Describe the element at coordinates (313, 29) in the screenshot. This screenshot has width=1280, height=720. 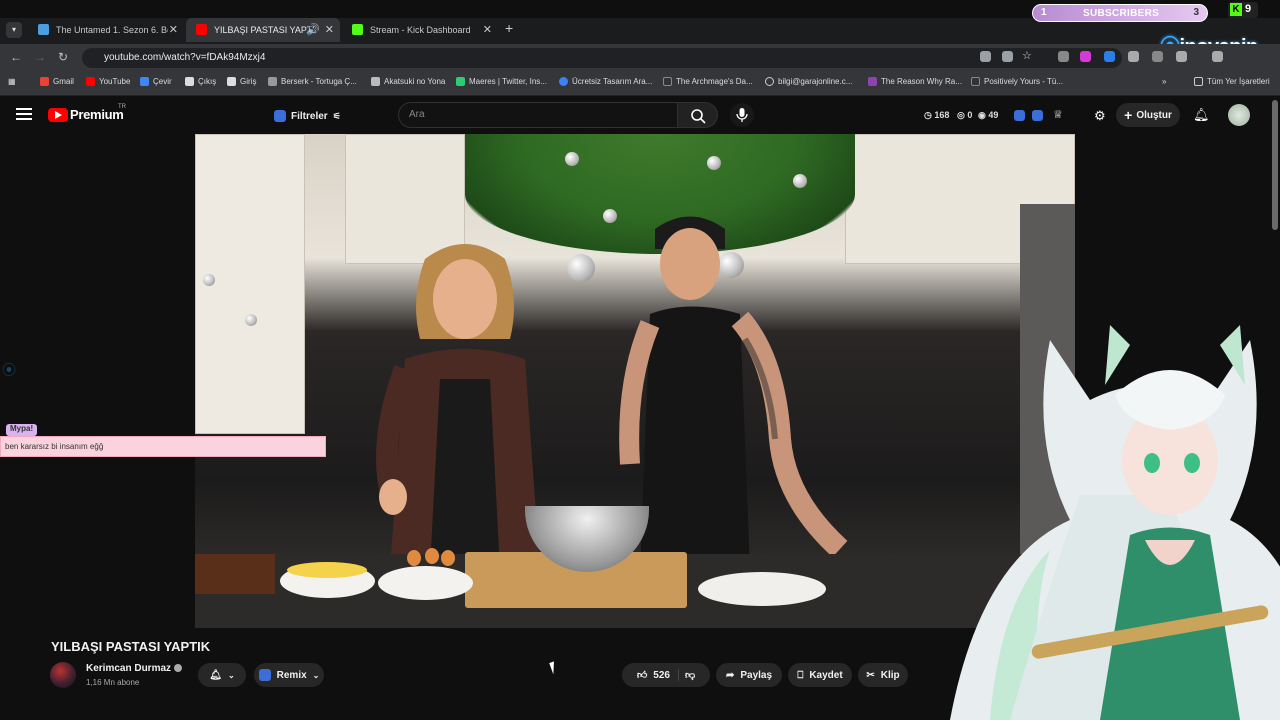
I see `speaker-icon: 🔊` at that location.